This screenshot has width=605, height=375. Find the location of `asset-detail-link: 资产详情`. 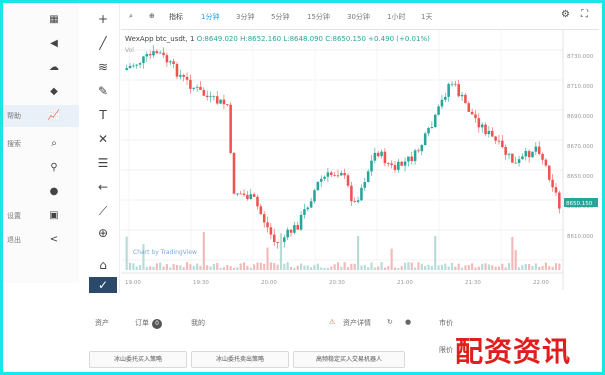

asset-detail-link: 资产详情 is located at coordinates (357, 323).